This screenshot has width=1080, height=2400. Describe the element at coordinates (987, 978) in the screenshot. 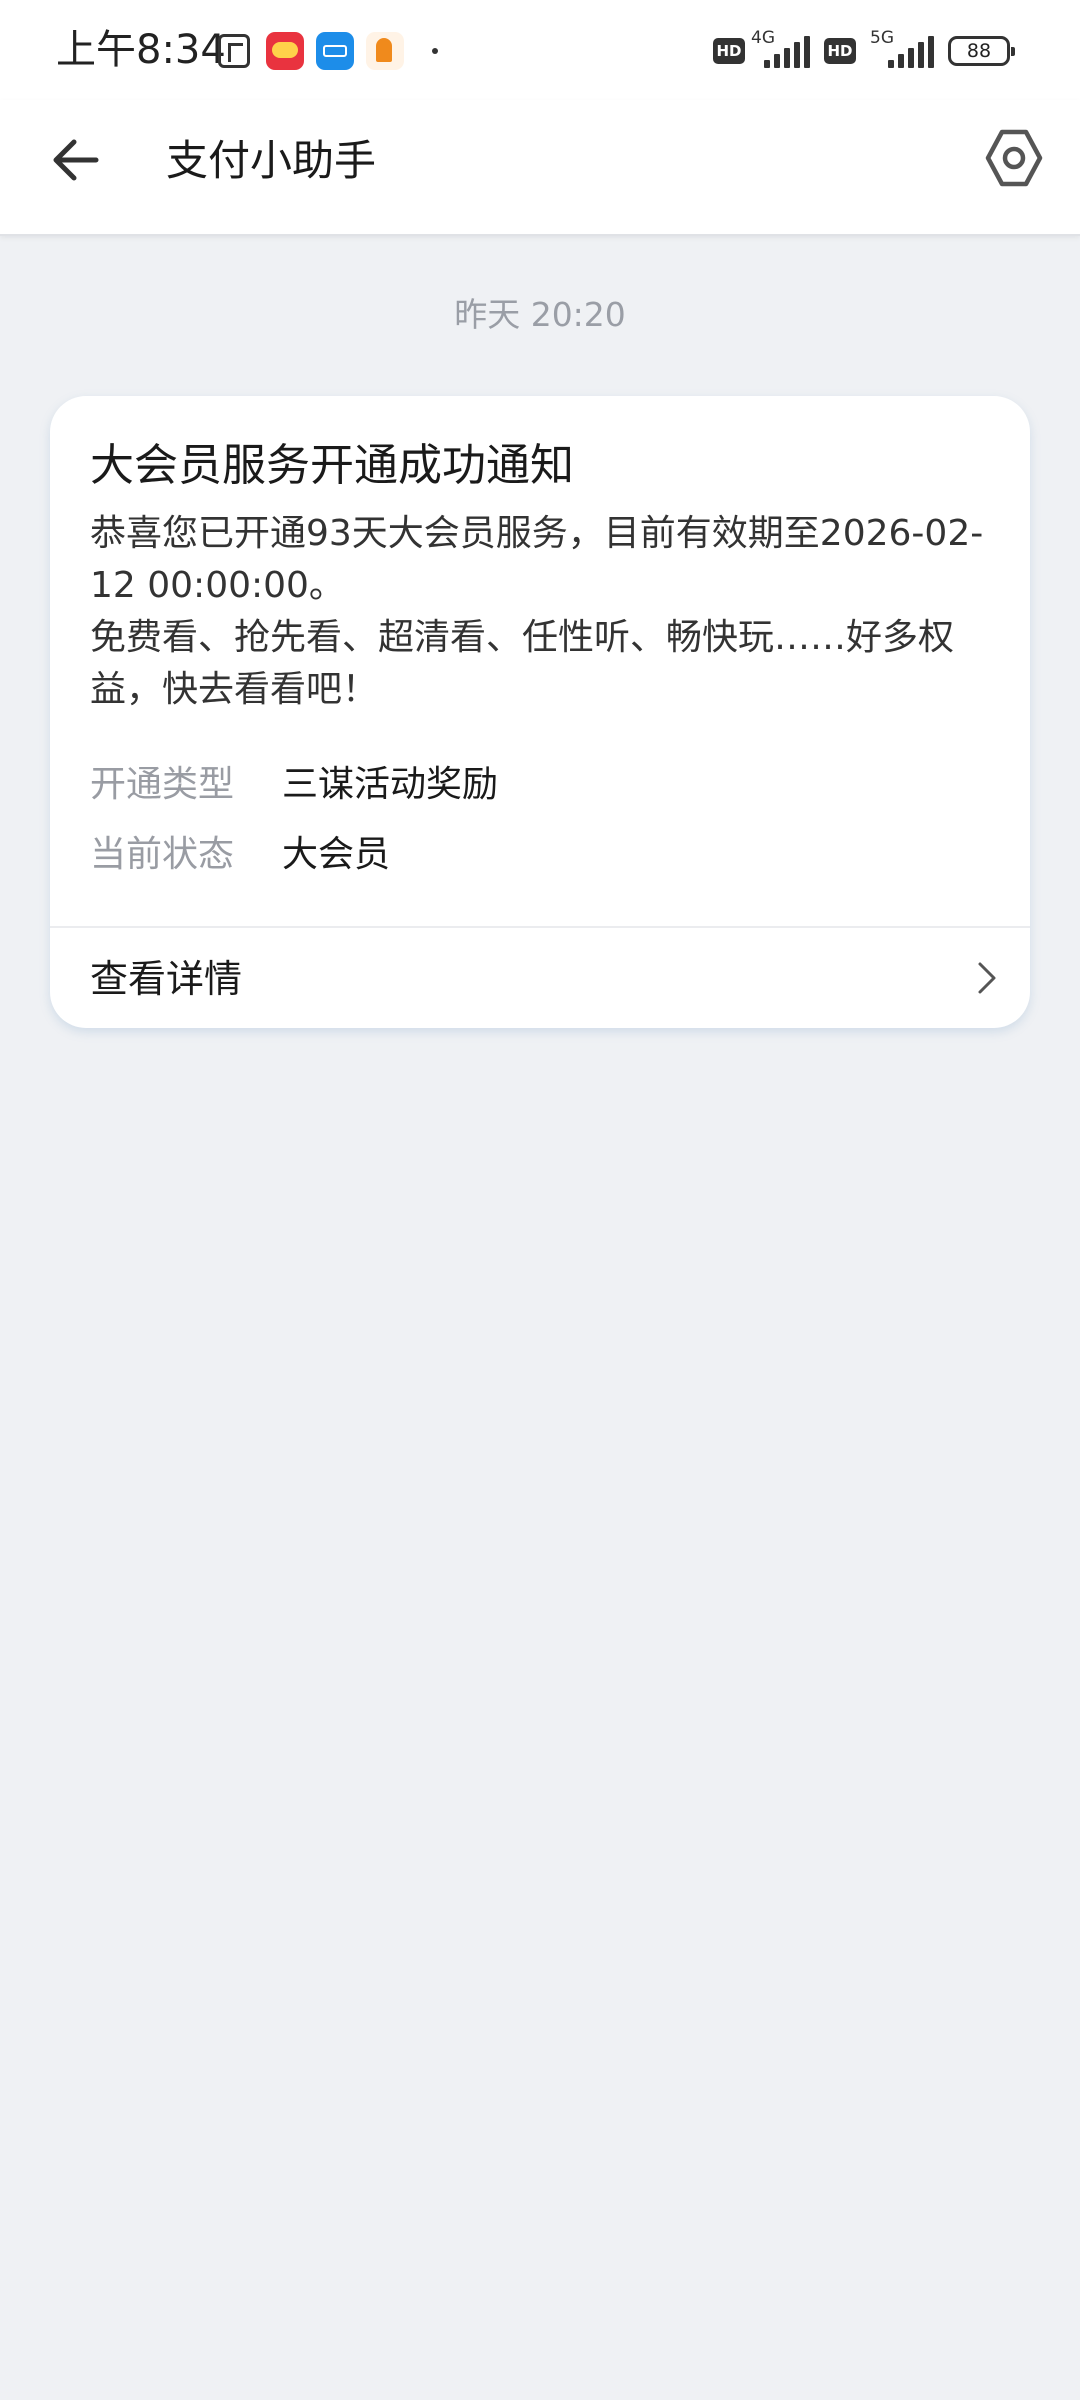

I see `chevron-right-icon` at that location.